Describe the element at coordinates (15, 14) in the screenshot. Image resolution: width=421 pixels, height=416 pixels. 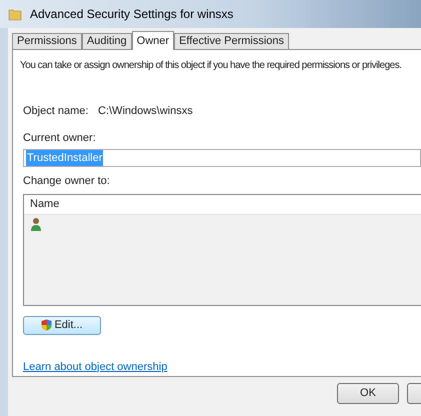
I see `folder-icon` at that location.